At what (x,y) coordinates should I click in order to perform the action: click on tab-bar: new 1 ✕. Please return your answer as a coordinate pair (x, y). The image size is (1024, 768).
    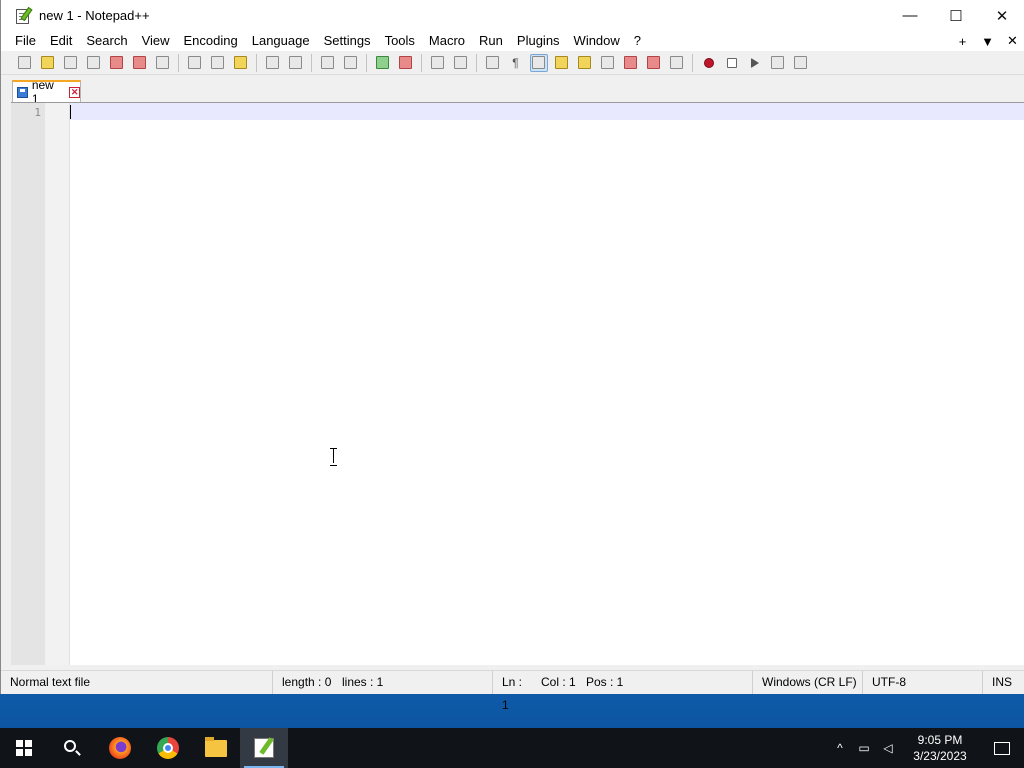
    Looking at the image, I should click on (512, 90).